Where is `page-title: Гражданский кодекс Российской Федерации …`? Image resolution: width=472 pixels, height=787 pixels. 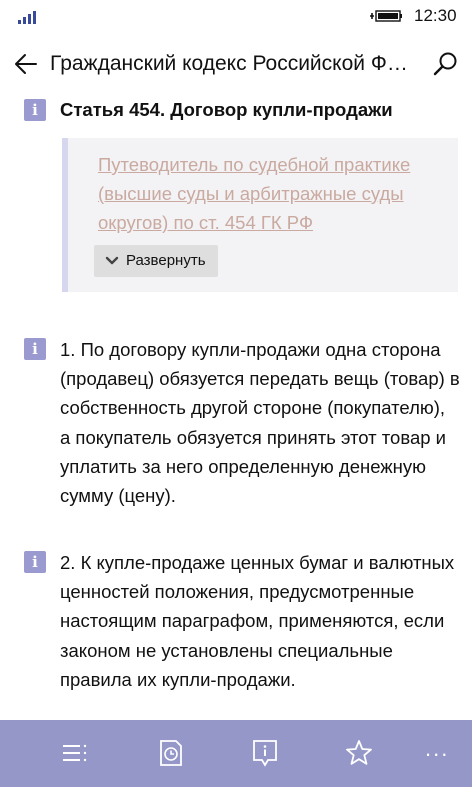 page-title: Гражданский кодекс Российской Федерации … is located at coordinates (230, 63).